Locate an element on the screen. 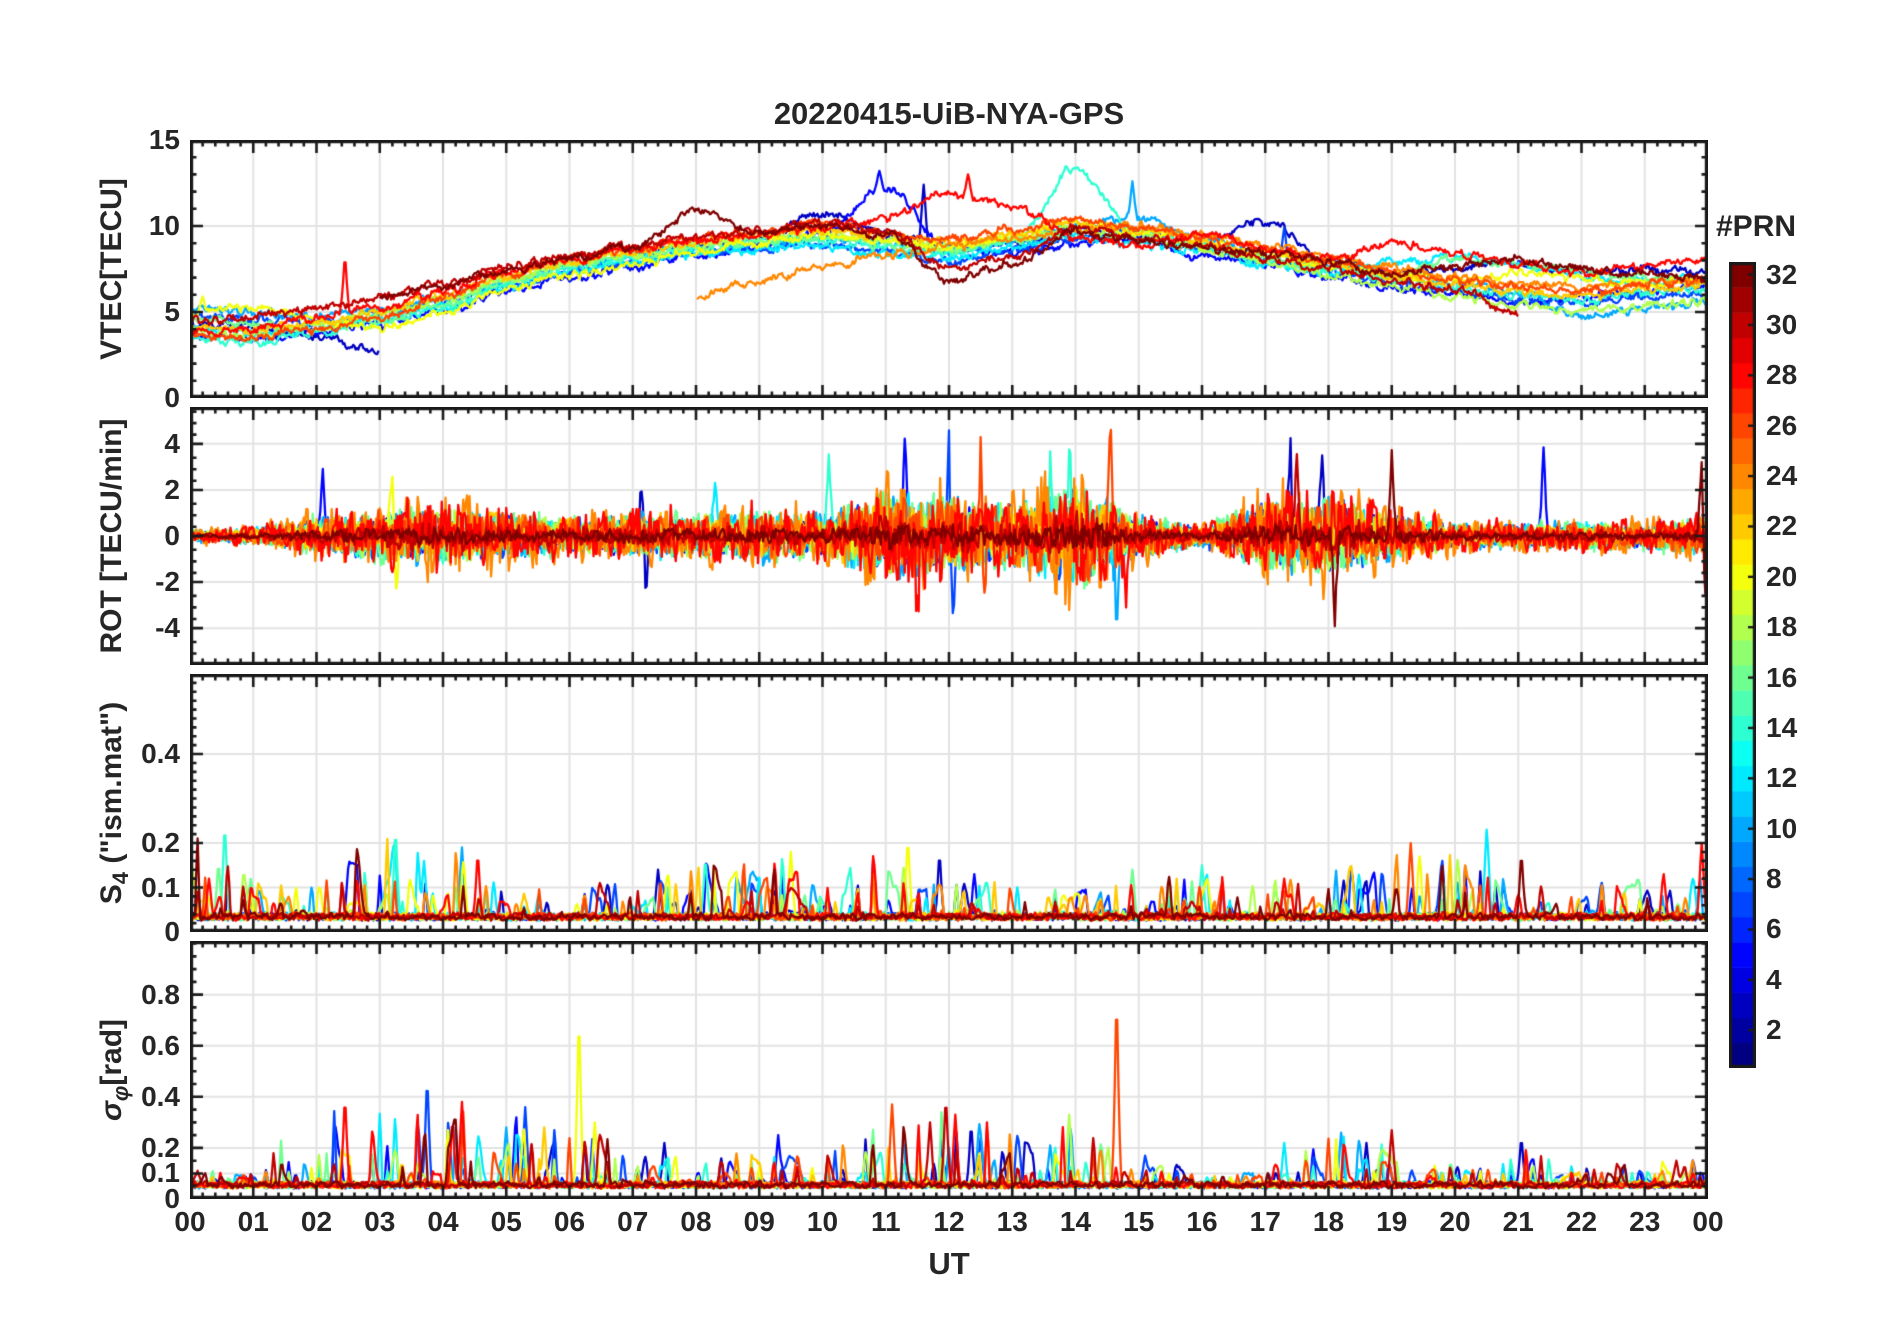 This screenshot has width=1902, height=1330. x-tick-label: 14 is located at coordinates (1075, 1221).